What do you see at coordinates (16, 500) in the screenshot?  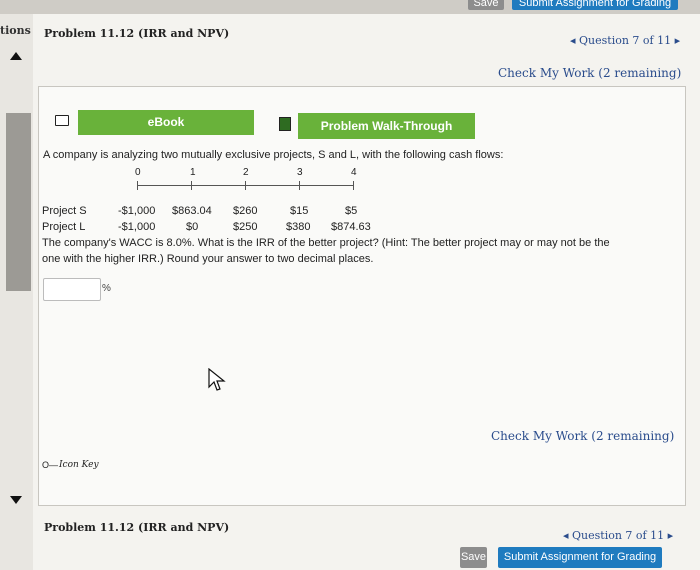 I see `scroll-down-arrow-icon` at bounding box center [16, 500].